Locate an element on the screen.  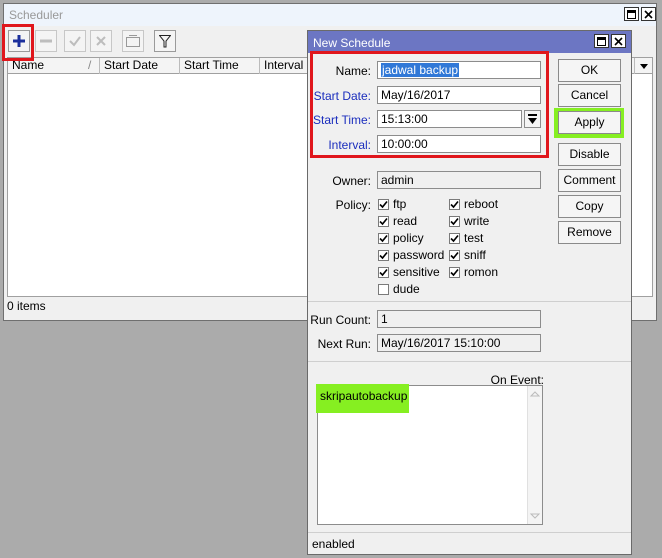
column-label: Start Date is located at coordinates (131, 65).